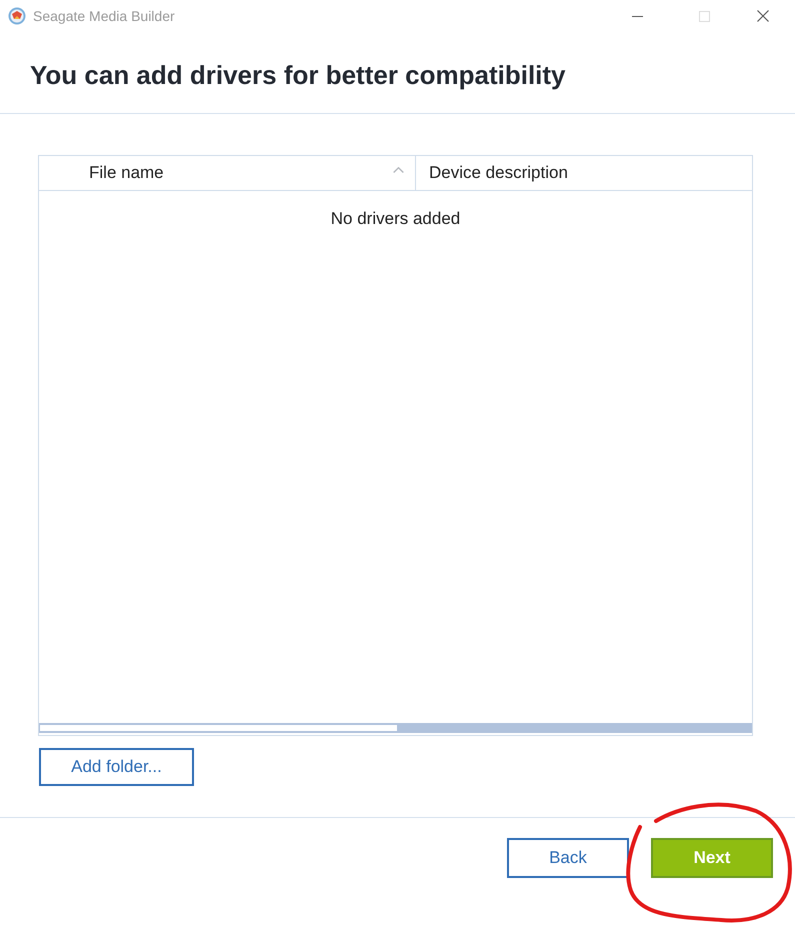 This screenshot has height=927, width=795. I want to click on scrollbar-thumb, so click(218, 728).